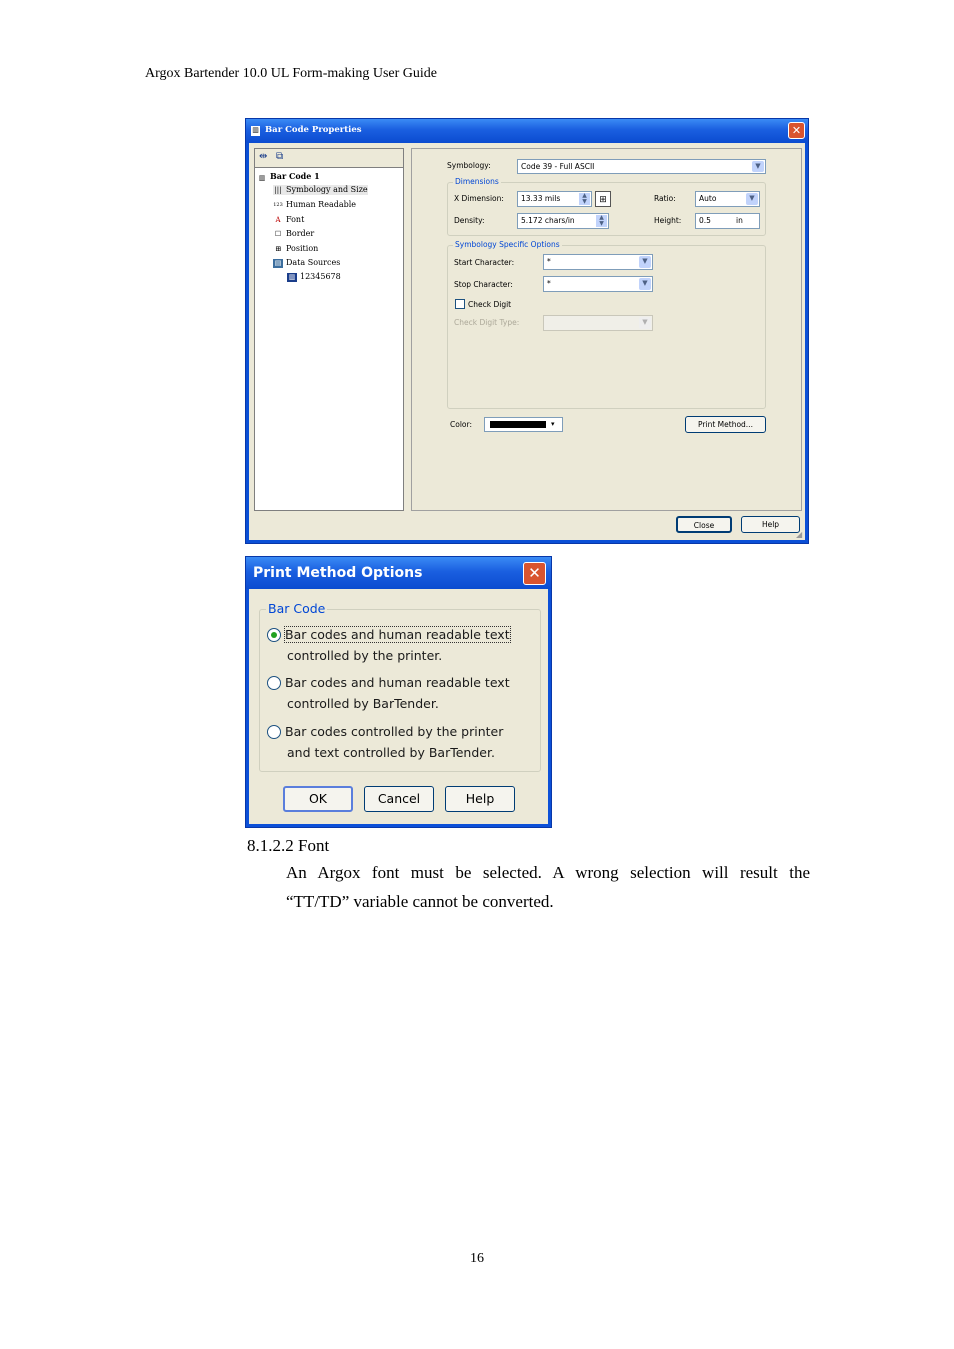 This screenshot has width=954, height=1349. I want to click on symbology-select: Code 39 - Full ASCII ▼, so click(641, 166).